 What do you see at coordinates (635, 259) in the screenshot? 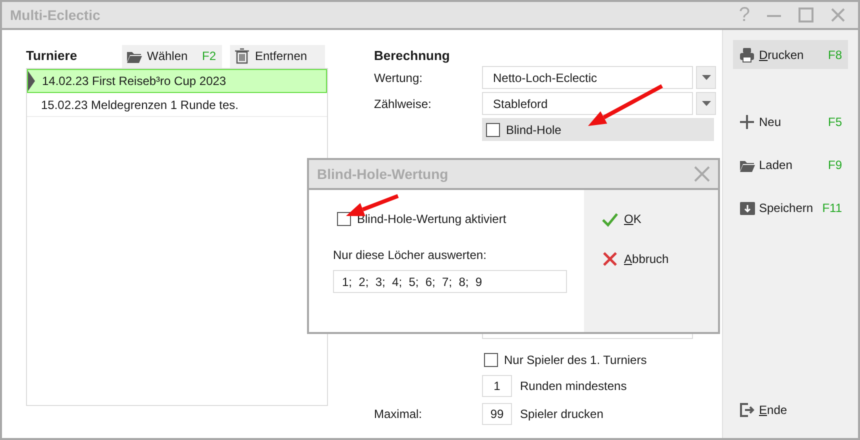
I see `cancel-button: Abbruch` at bounding box center [635, 259].